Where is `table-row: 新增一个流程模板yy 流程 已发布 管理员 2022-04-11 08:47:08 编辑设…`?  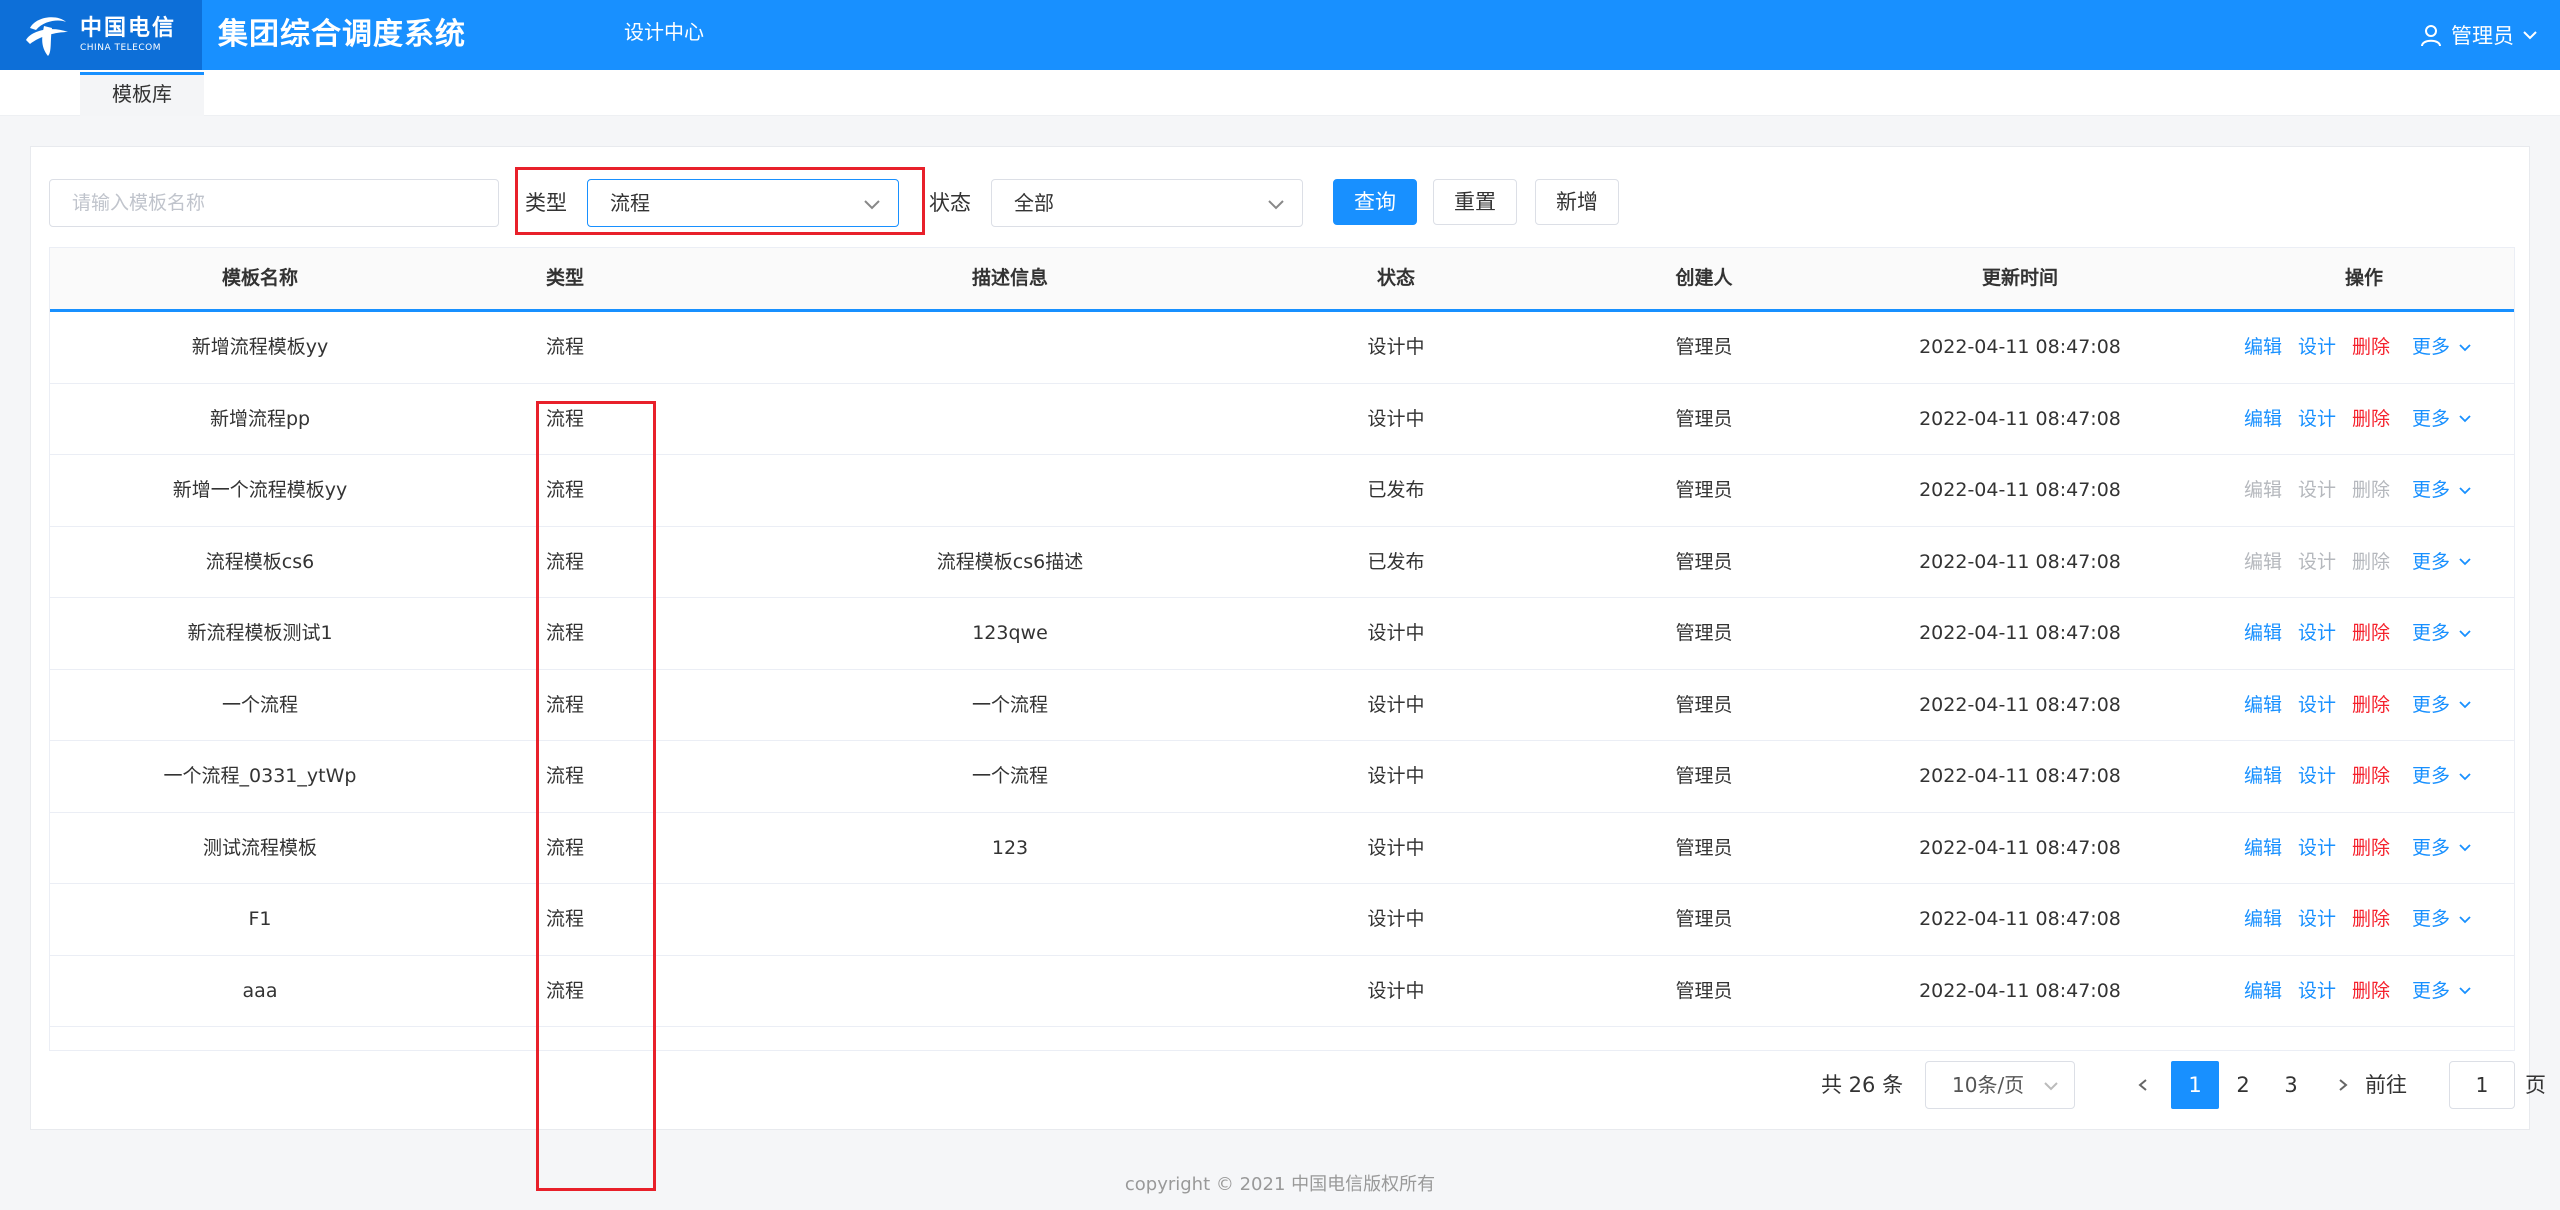
table-row: 新增一个流程模板yy 流程 已发布 管理员 2022-04-11 08:47:08 编辑设… is located at coordinates (1282, 491).